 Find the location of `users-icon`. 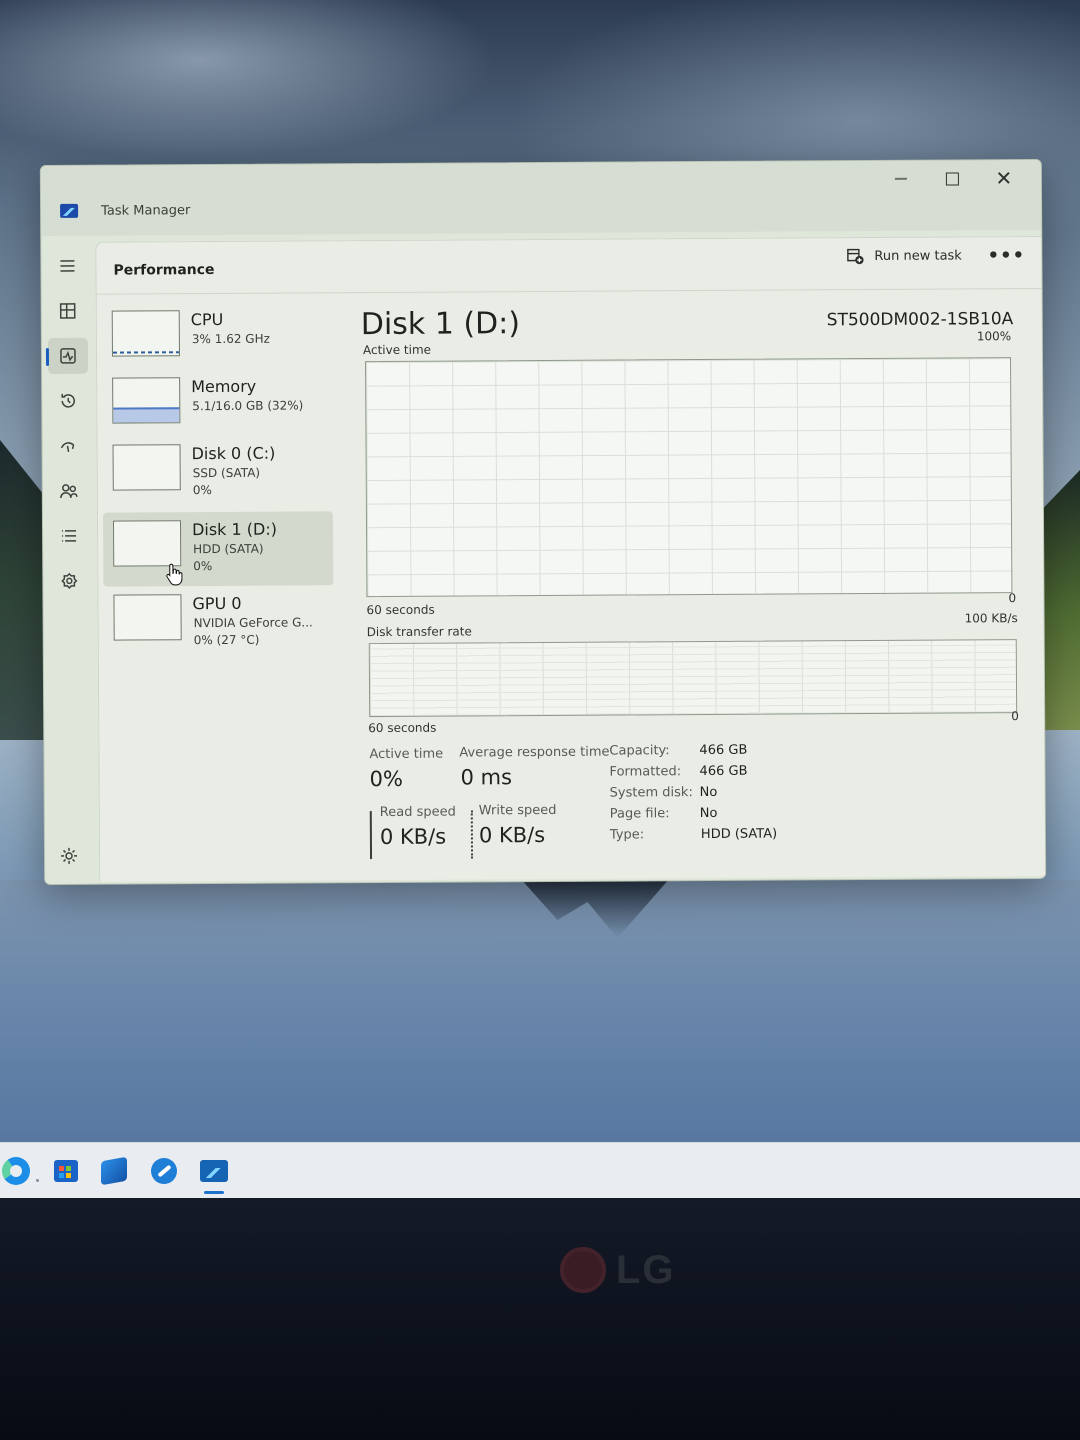

users-icon is located at coordinates (69, 491).